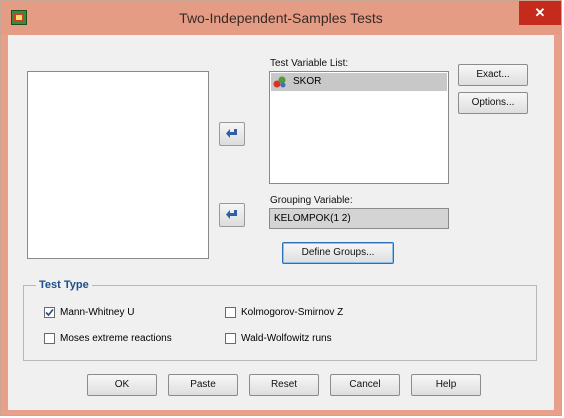  Describe the element at coordinates (64, 285) in the screenshot. I see `test-type-title: Test Type` at that location.